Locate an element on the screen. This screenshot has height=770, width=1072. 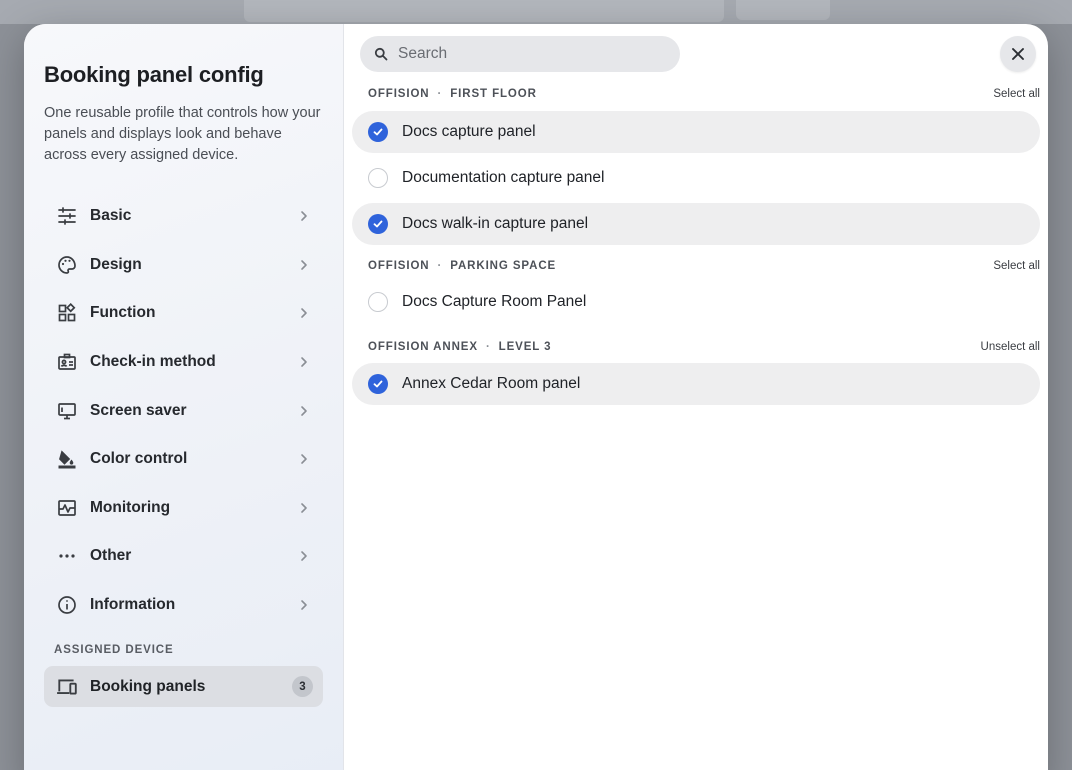
device-label: Docs walk-in capture panel is located at coordinates (495, 223).